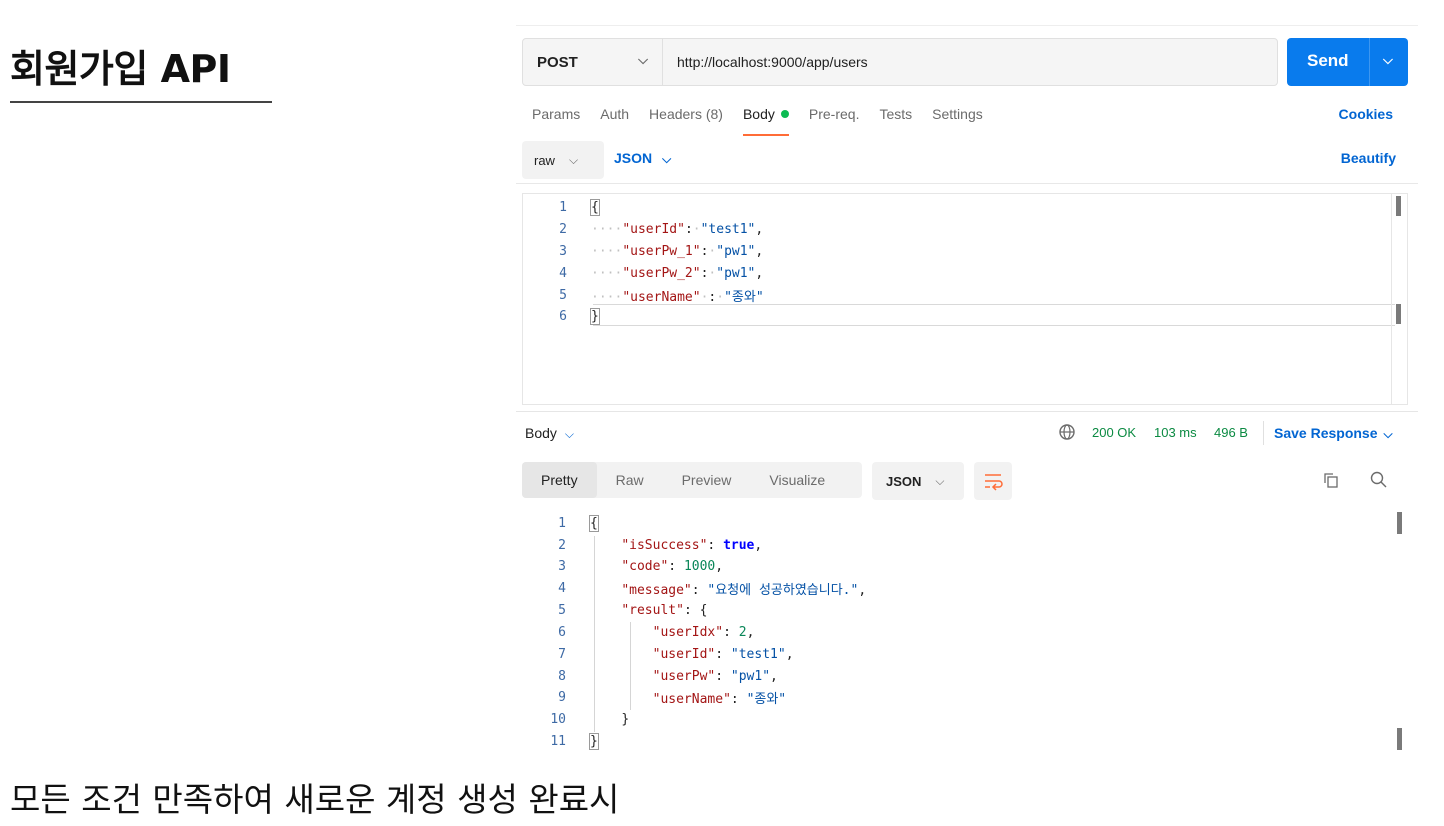 This screenshot has height=826, width=1444. Describe the element at coordinates (744, 297) in the screenshot. I see `json-value: "종와"` at that location.